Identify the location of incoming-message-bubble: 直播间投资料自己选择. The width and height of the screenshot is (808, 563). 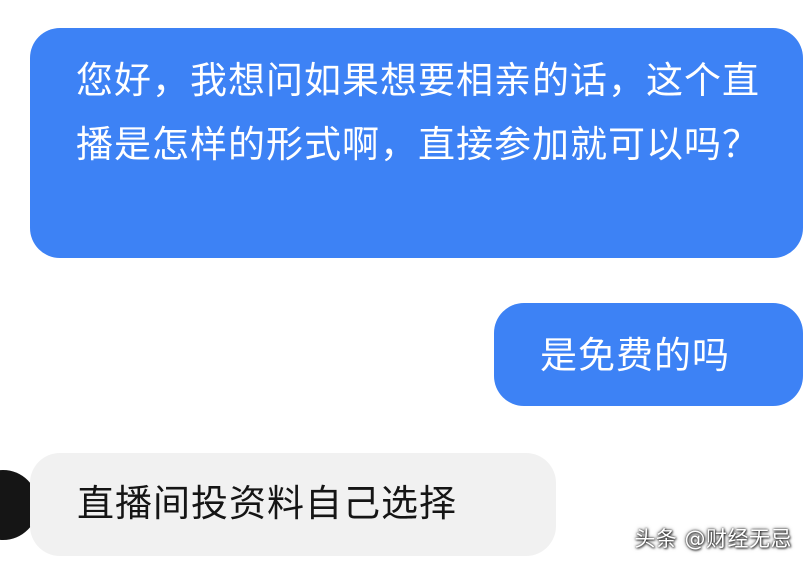
(293, 504).